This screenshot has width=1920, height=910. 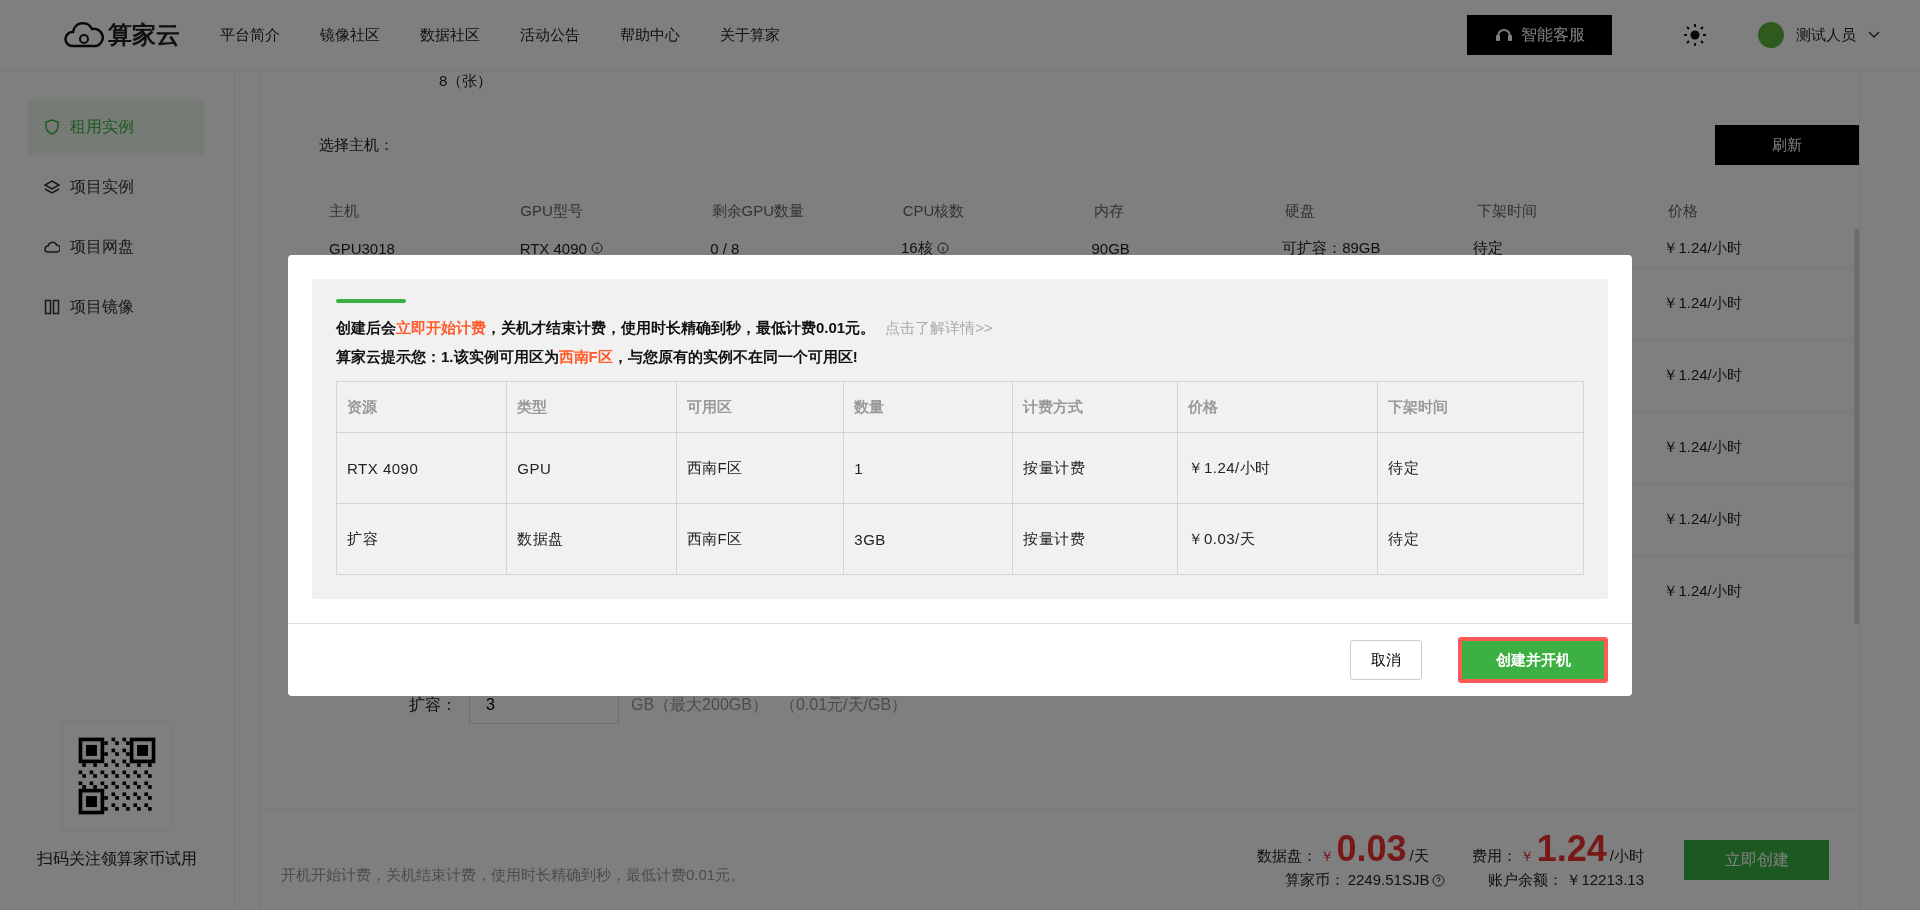 What do you see at coordinates (1439, 880) in the screenshot?
I see `help-icon` at bounding box center [1439, 880].